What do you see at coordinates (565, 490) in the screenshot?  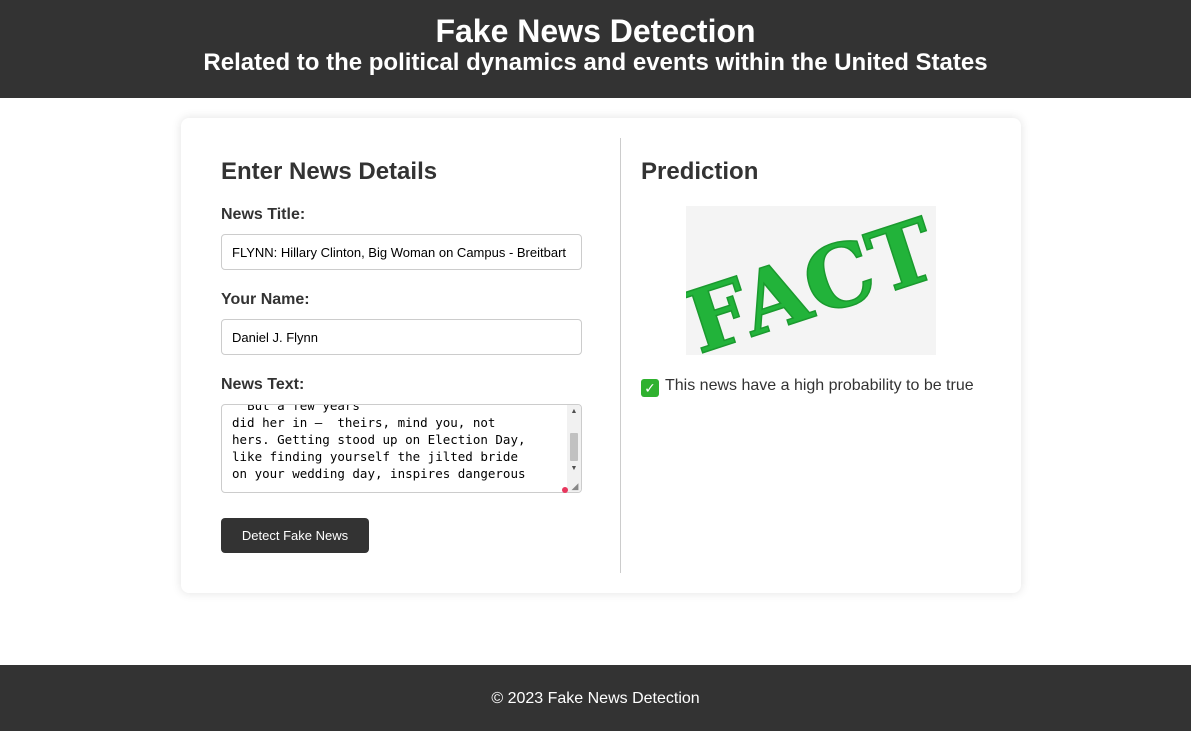 I see `spellcheck-dot-icon` at bounding box center [565, 490].